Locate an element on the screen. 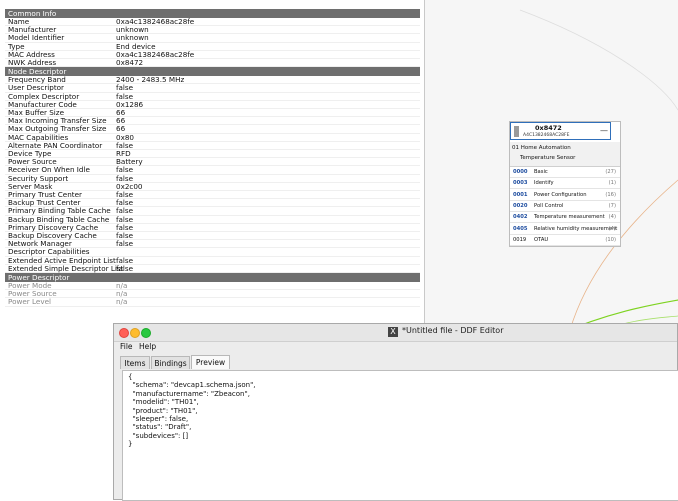  endpoint-id: 01 is located at coordinates (515, 148).